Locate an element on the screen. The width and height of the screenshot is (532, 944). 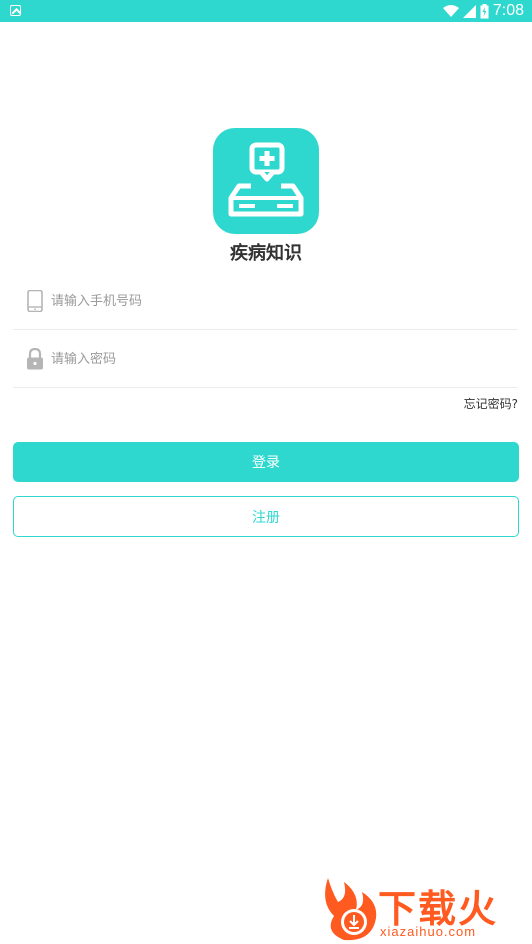
app-logo is located at coordinates (266, 181).